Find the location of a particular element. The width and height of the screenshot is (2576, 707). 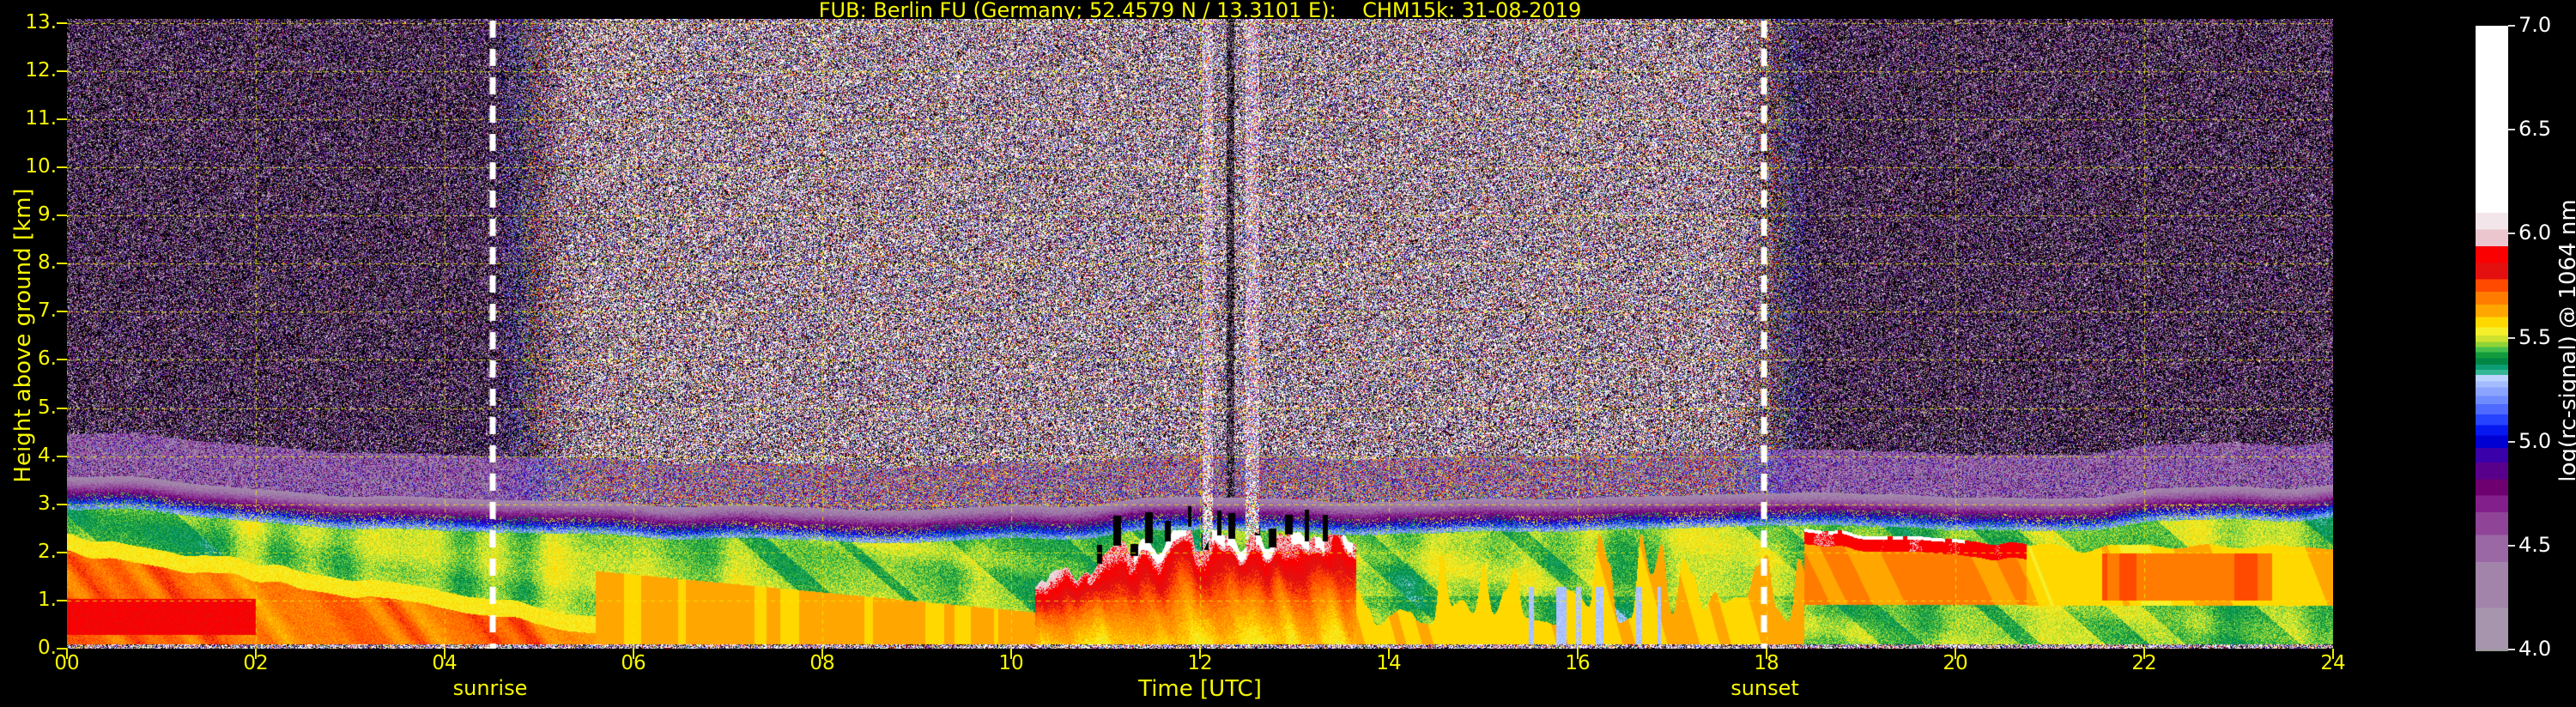

y-tick-label: 2. is located at coordinates (47, 551).